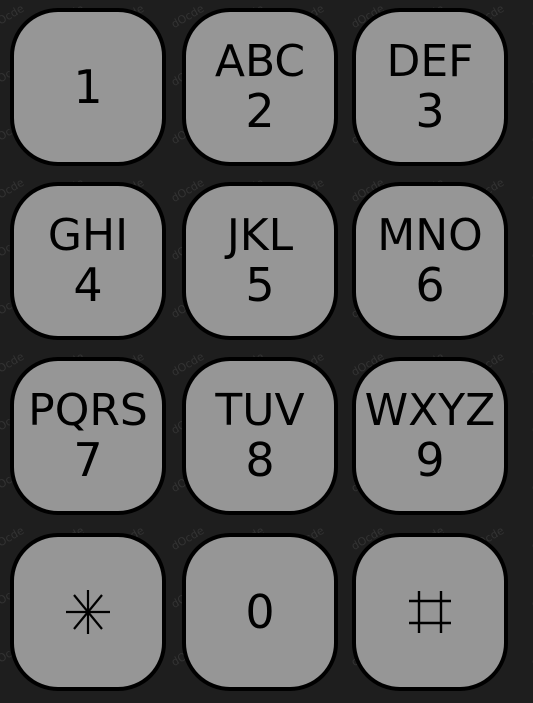 Image resolution: width=533 pixels, height=703 pixels. I want to click on key-1: 1, so click(88, 87).